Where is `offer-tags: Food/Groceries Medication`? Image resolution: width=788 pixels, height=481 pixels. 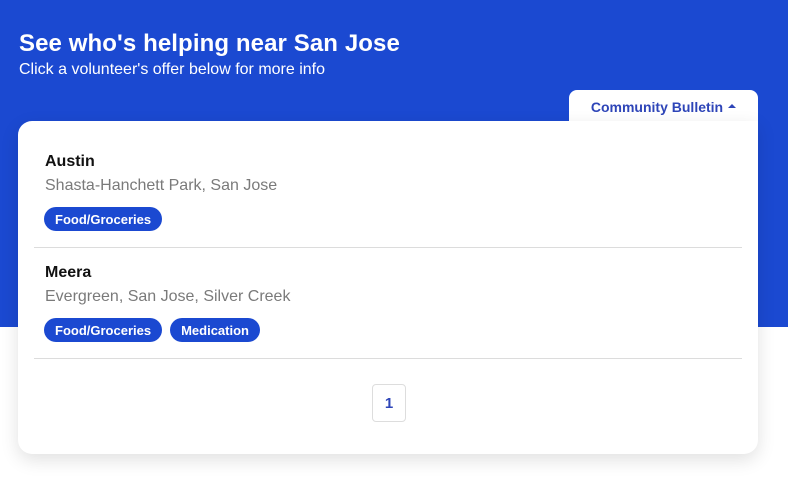 offer-tags: Food/Groceries Medication is located at coordinates (152, 330).